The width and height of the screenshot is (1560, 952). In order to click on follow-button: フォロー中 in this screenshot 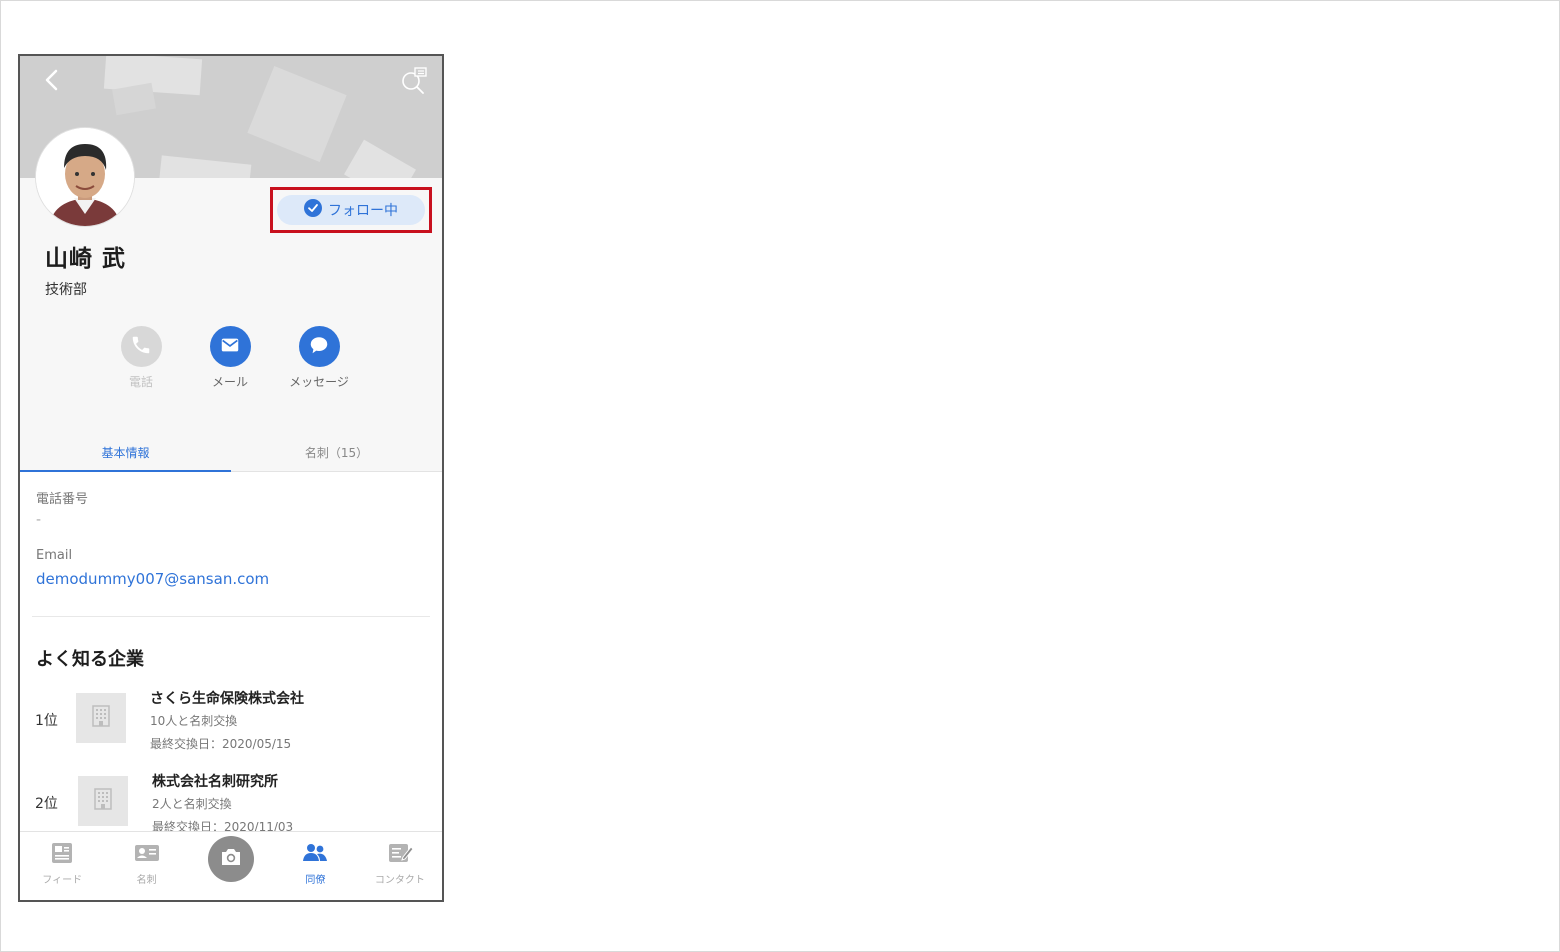, I will do `click(351, 210)`.